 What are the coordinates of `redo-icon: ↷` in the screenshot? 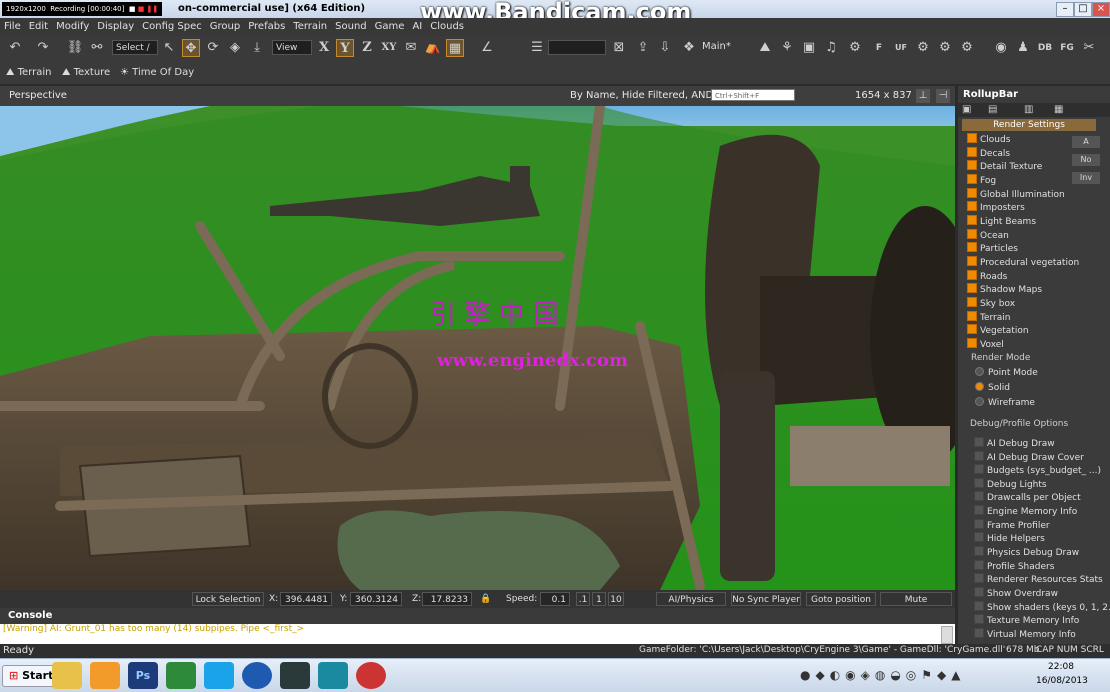 It's located at (43, 48).